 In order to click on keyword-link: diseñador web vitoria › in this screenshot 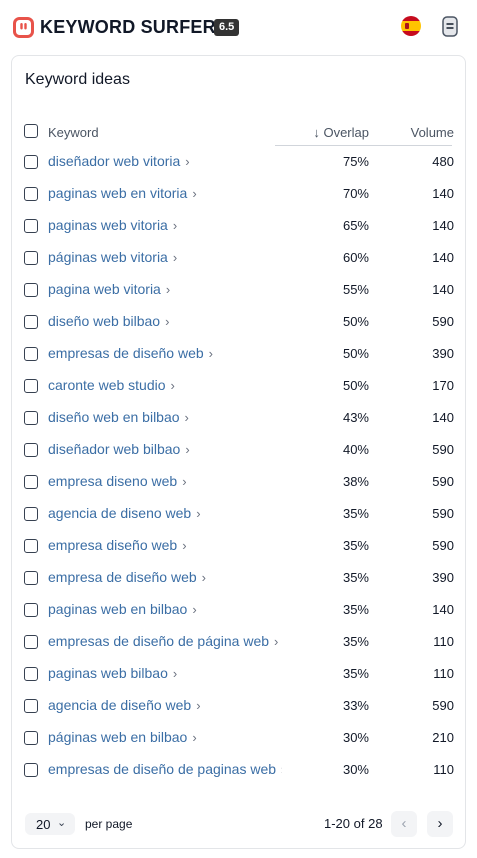, I will do `click(119, 161)`.